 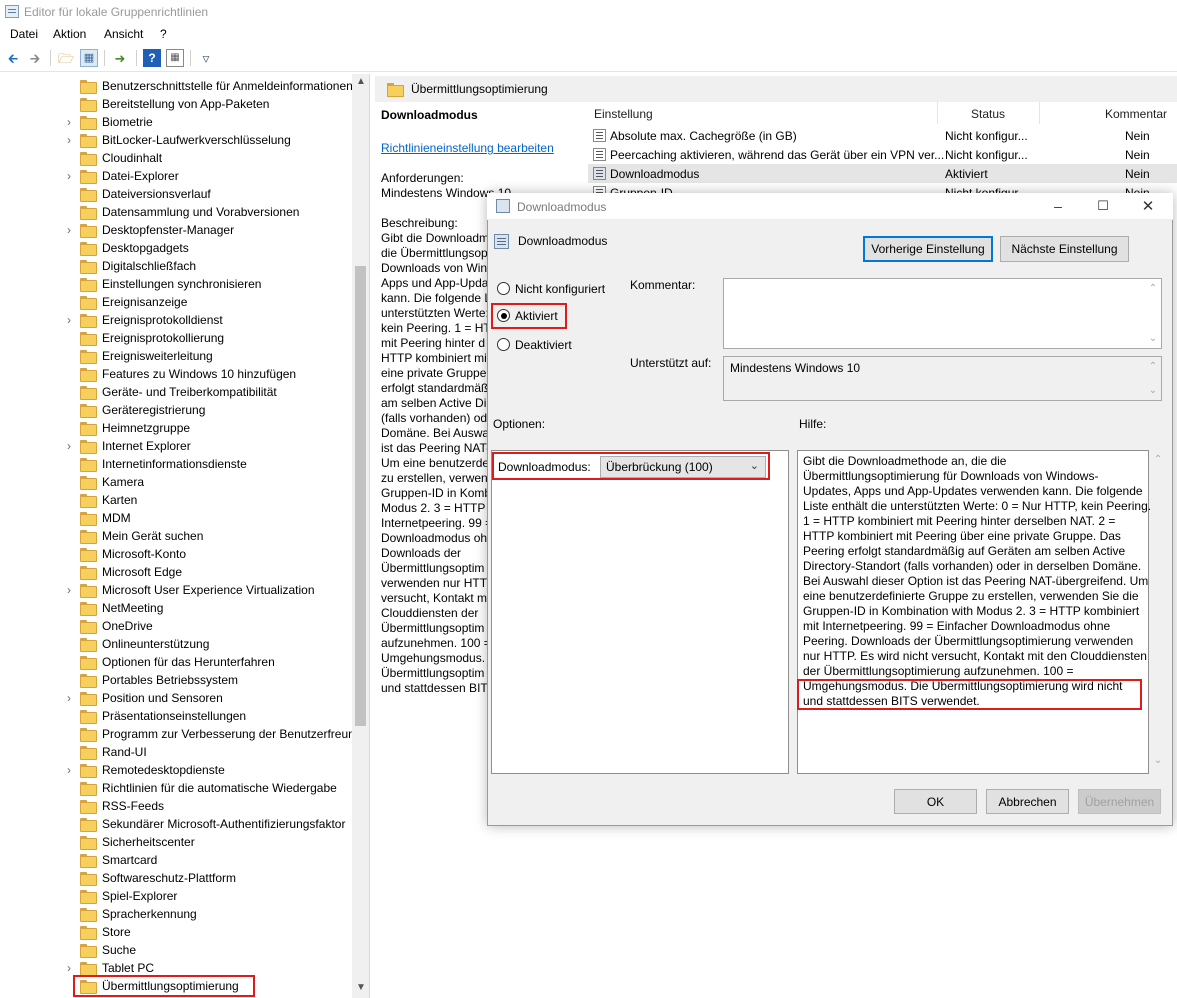 I want to click on scroll-up-icon: ▲, so click(x=361, y=81).